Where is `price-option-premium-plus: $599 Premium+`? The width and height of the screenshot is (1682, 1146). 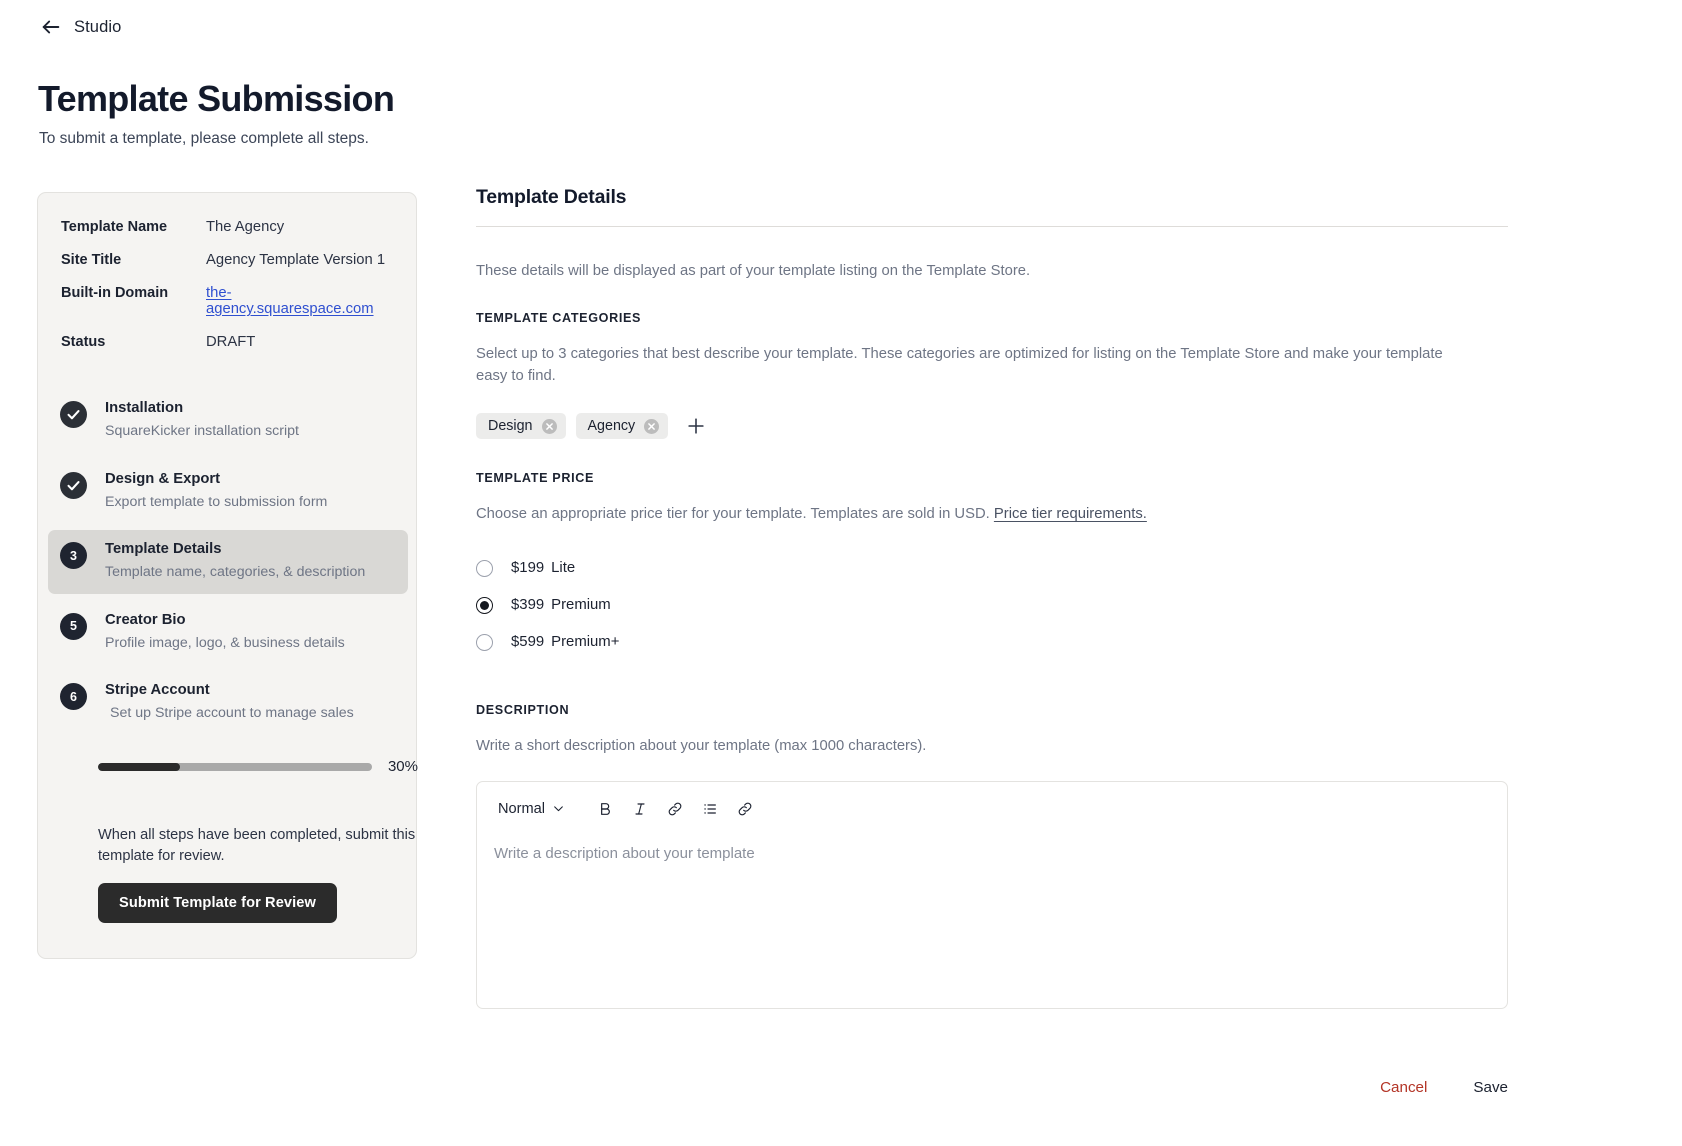 price-option-premium-plus: $599 Premium+ is located at coordinates (992, 642).